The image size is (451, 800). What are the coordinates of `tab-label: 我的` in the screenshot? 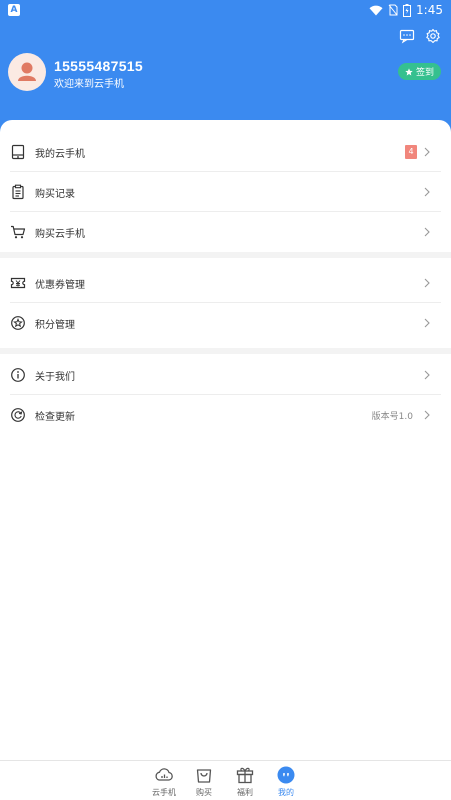 It's located at (286, 792).